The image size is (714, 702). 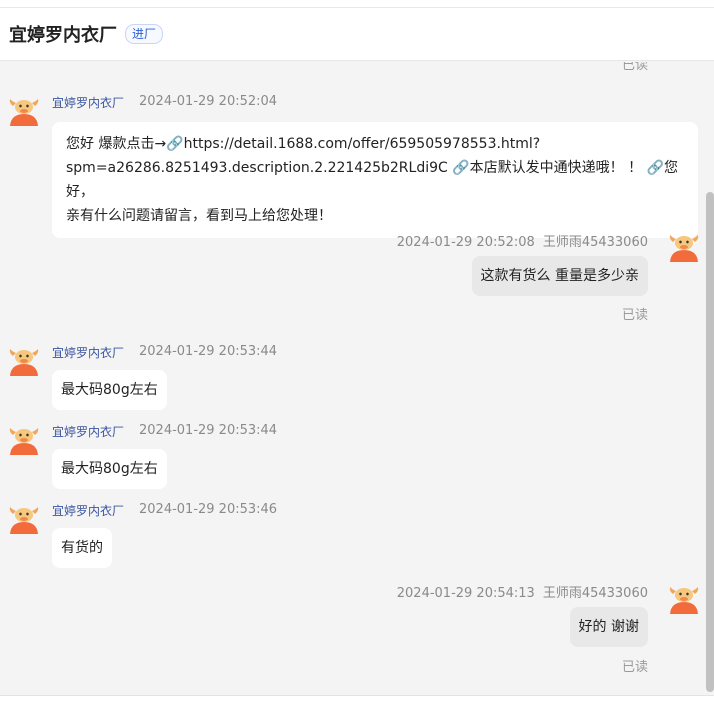 What do you see at coordinates (63, 35) in the screenshot?
I see `chat-title: 宜婷罗内衣厂` at bounding box center [63, 35].